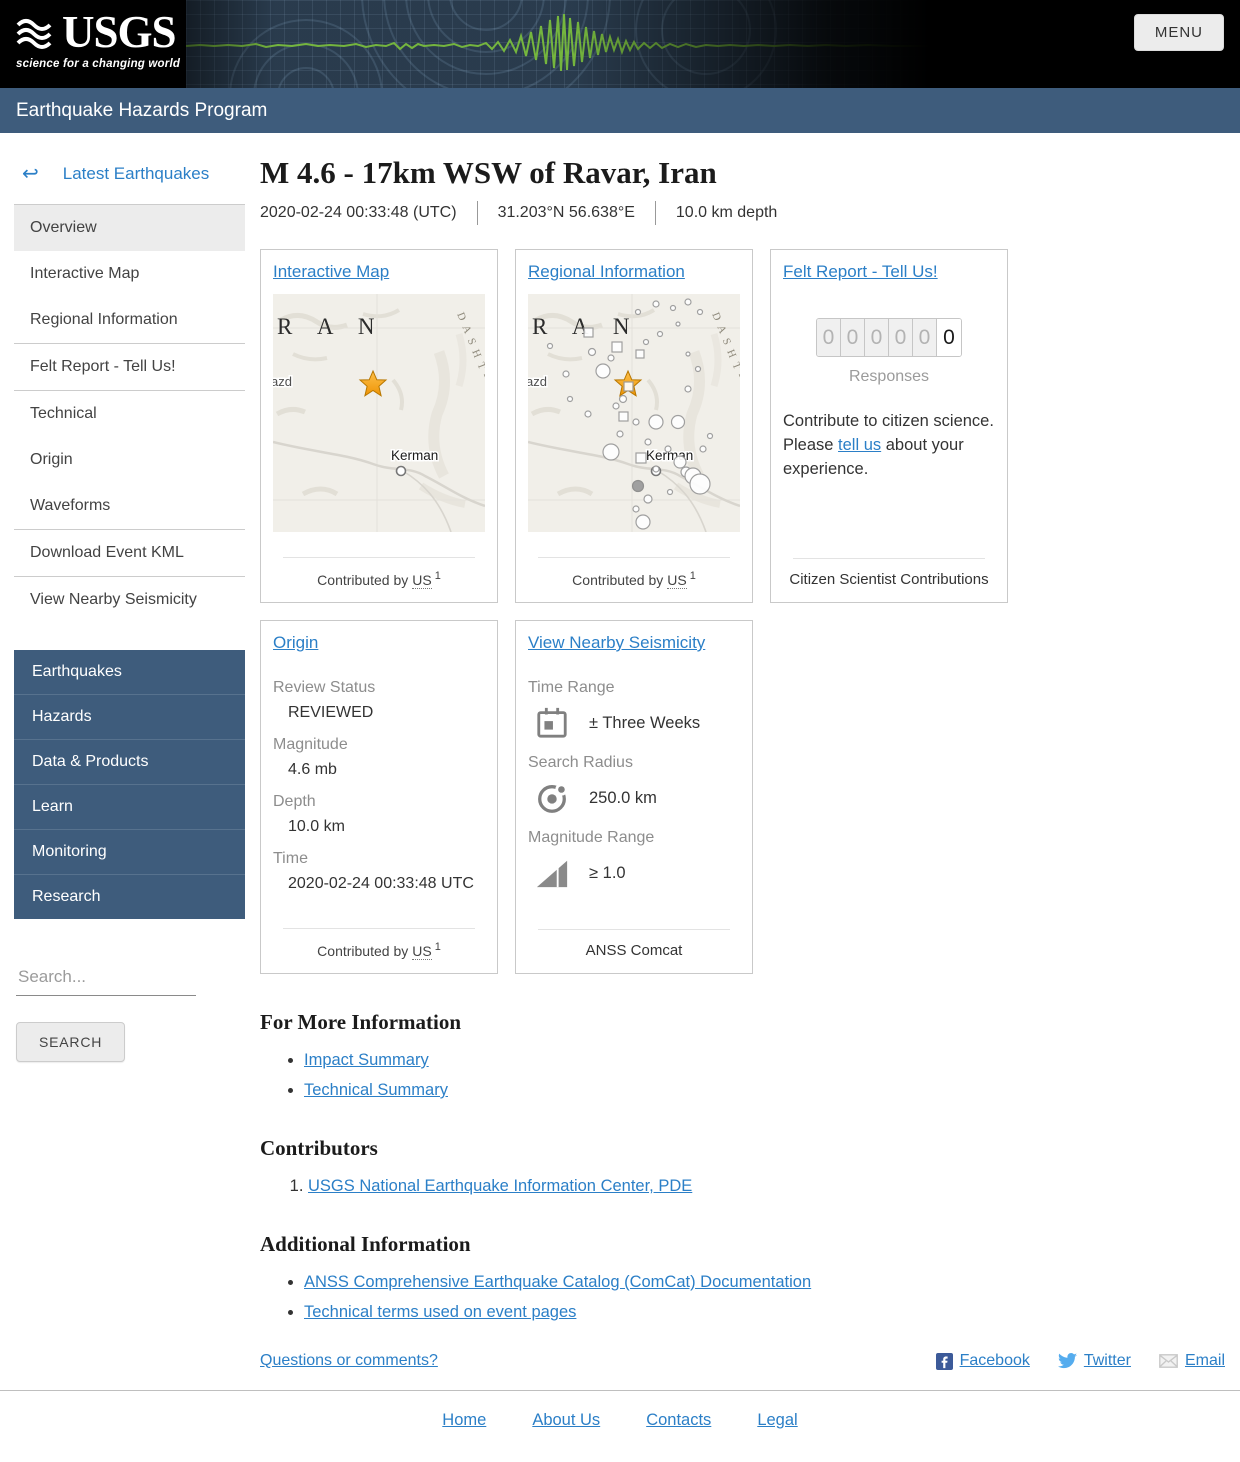  I want to click on sidebar-item-technical: Technical, so click(129, 413).